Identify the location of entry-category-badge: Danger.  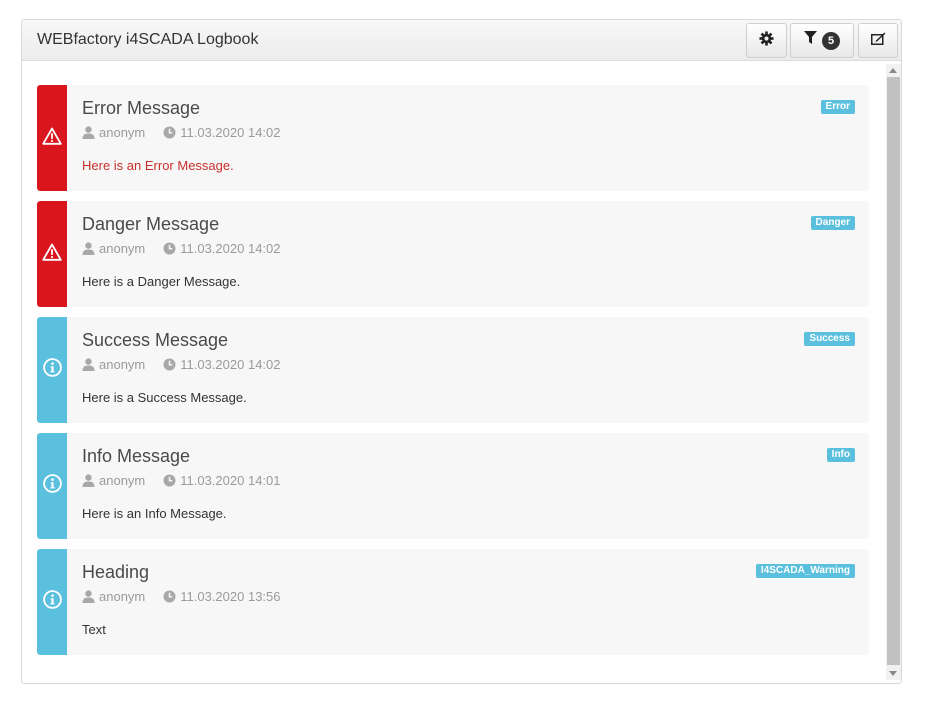
(832, 223).